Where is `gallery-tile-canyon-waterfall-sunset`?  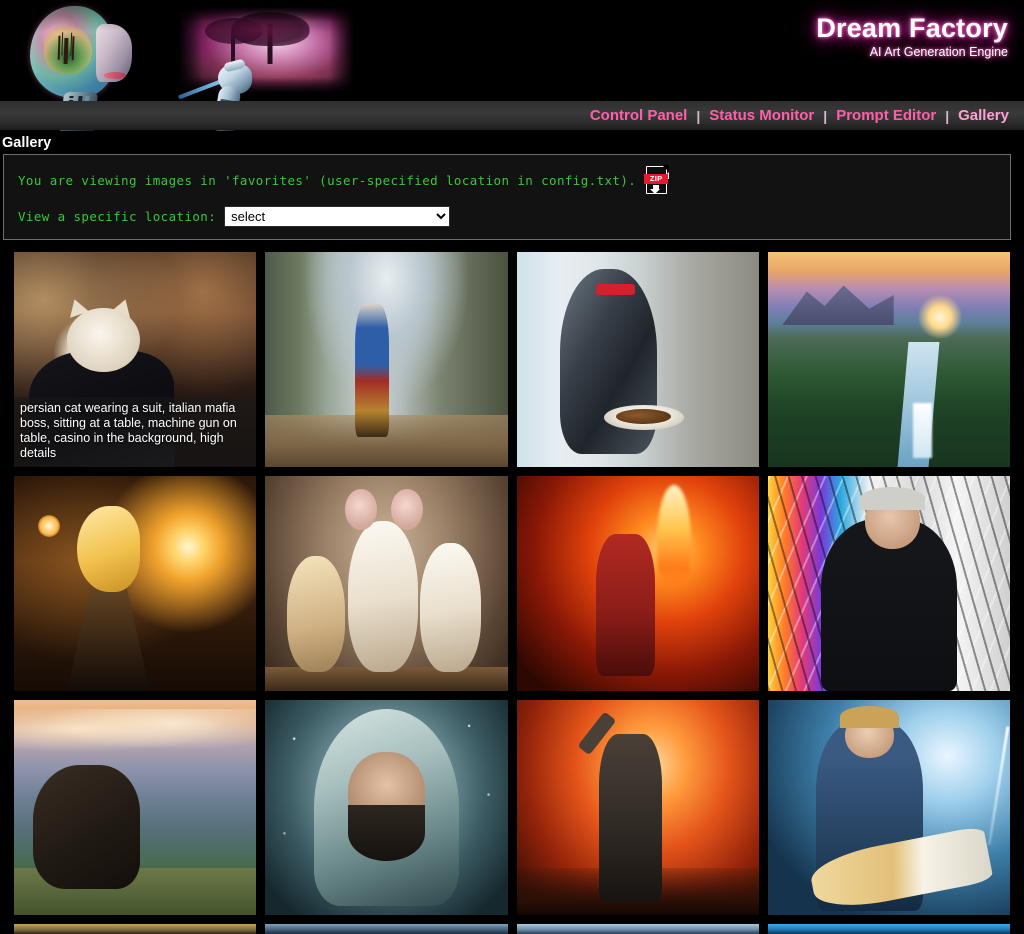
gallery-tile-canyon-waterfall-sunset is located at coordinates (888, 359).